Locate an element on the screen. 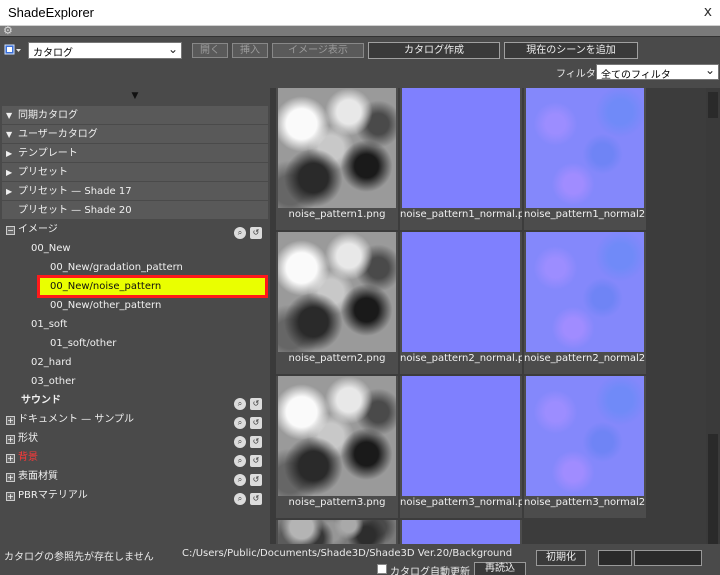  tree-item-user-catalog: ▼ ユーザーカタログ is located at coordinates (135, 134).